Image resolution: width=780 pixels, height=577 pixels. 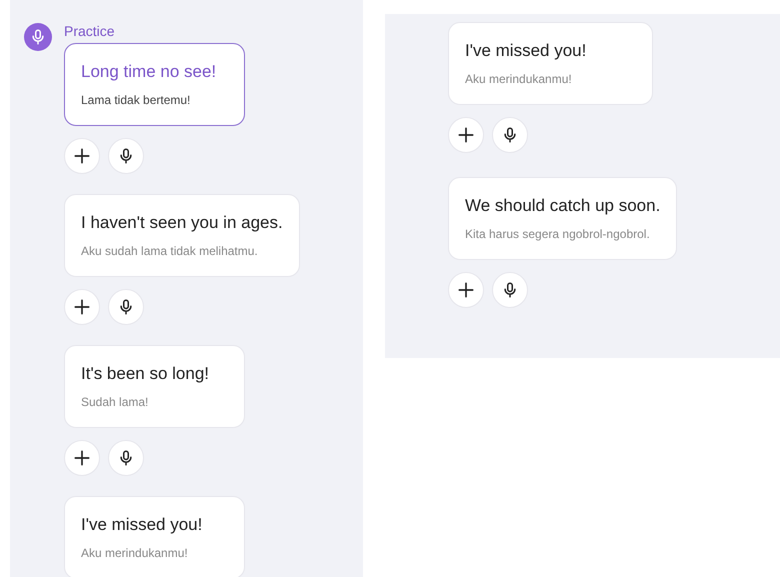 I want to click on phrase-card: We should catch up soon. Kita harus segera ngobrol-ngobrol., so click(x=563, y=218).